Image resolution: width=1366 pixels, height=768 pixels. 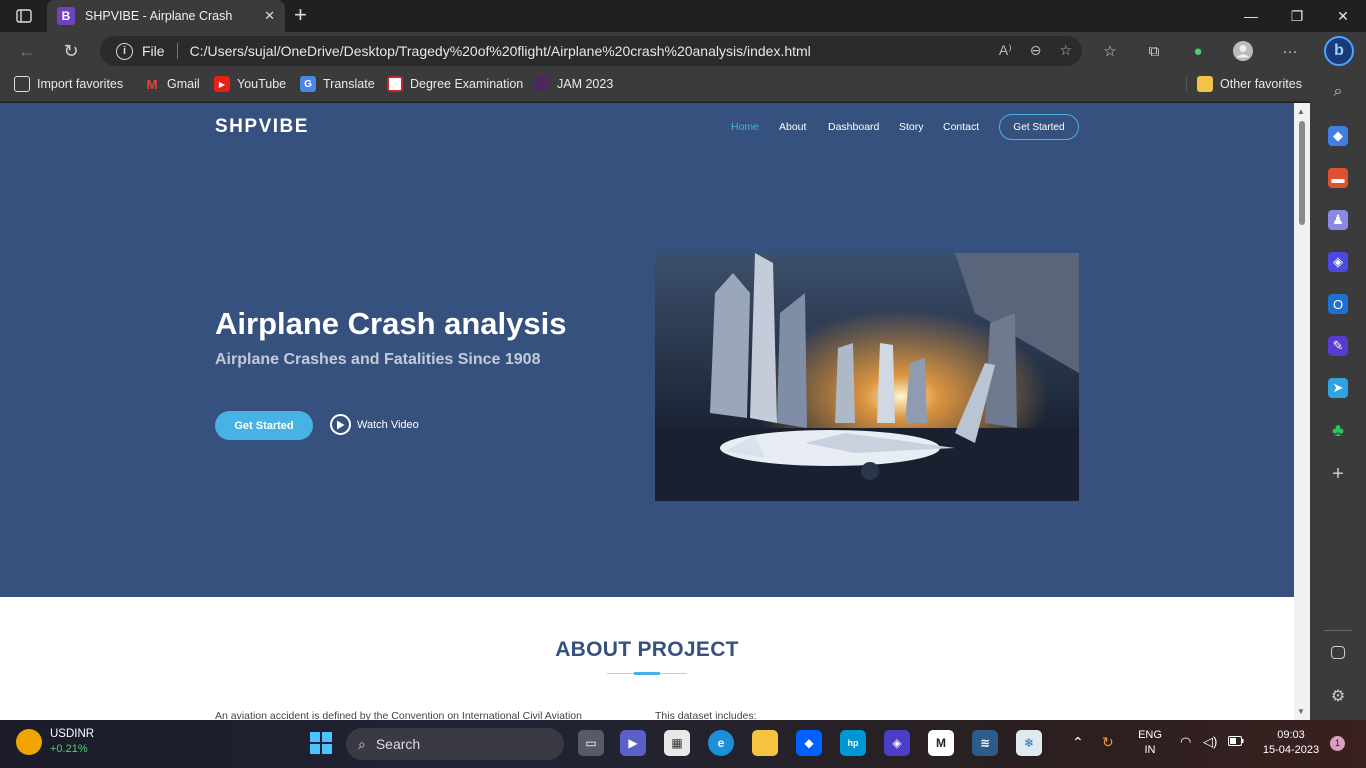 What do you see at coordinates (391, 323) in the screenshot?
I see `hero-title: Airplane Crash analysis` at bounding box center [391, 323].